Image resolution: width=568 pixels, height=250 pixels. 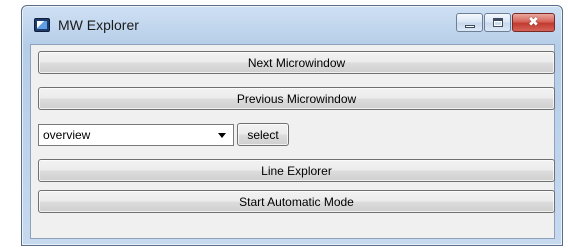 What do you see at coordinates (296, 98) in the screenshot?
I see `previous-microwindow-button: Previous Microwindow` at bounding box center [296, 98].